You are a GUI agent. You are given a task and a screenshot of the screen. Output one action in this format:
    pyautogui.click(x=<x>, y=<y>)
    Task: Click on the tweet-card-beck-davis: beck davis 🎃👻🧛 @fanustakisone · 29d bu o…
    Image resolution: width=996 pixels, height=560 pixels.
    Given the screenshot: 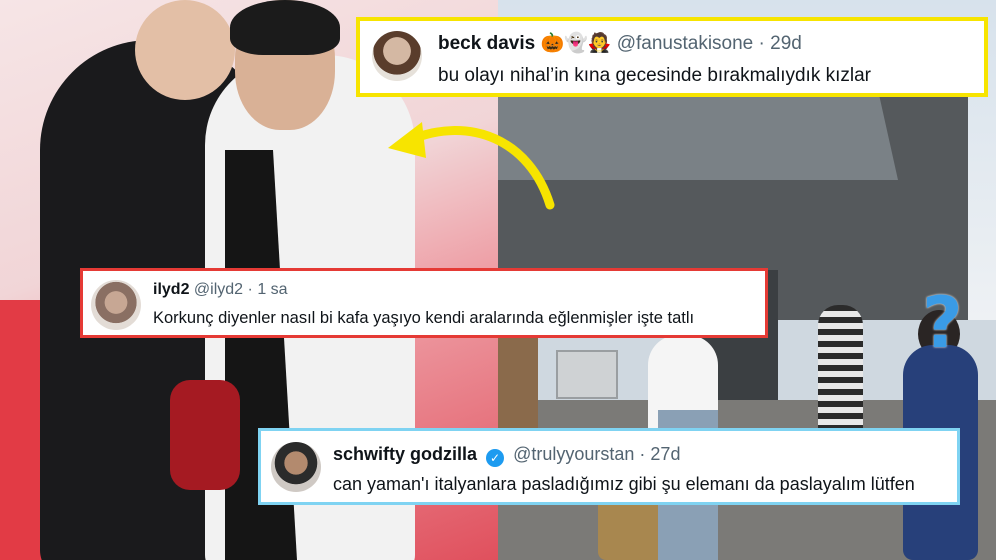 What is the action you would take?
    pyautogui.click(x=672, y=57)
    